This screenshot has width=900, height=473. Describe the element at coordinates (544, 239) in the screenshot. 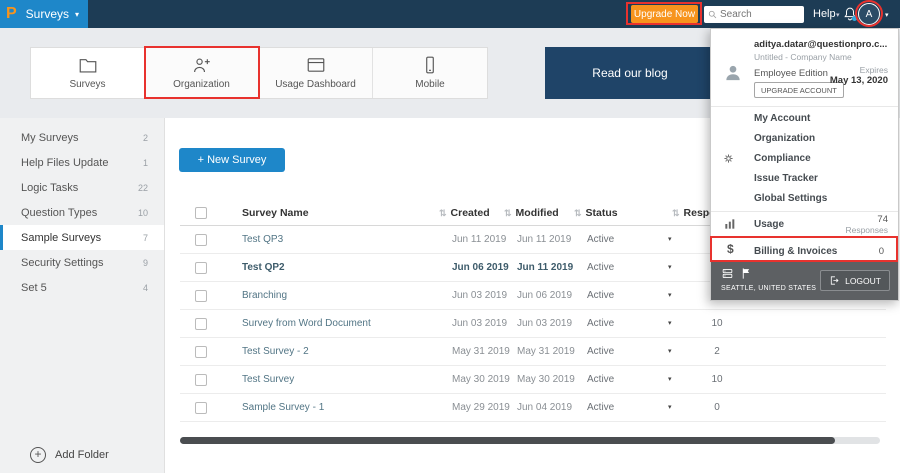

I see `modified-date: Jun 11 2019` at that location.